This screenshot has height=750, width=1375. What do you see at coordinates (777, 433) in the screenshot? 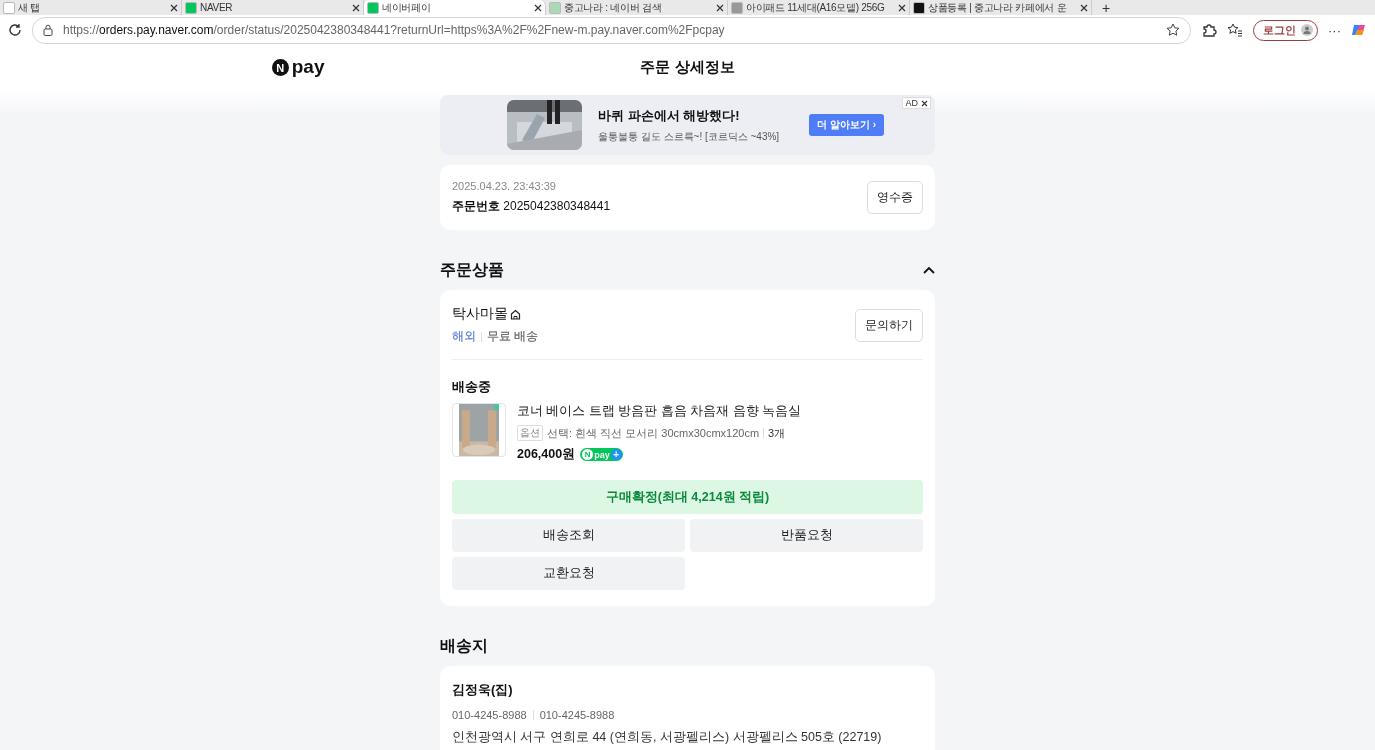
I see `quantity: 3개` at bounding box center [777, 433].